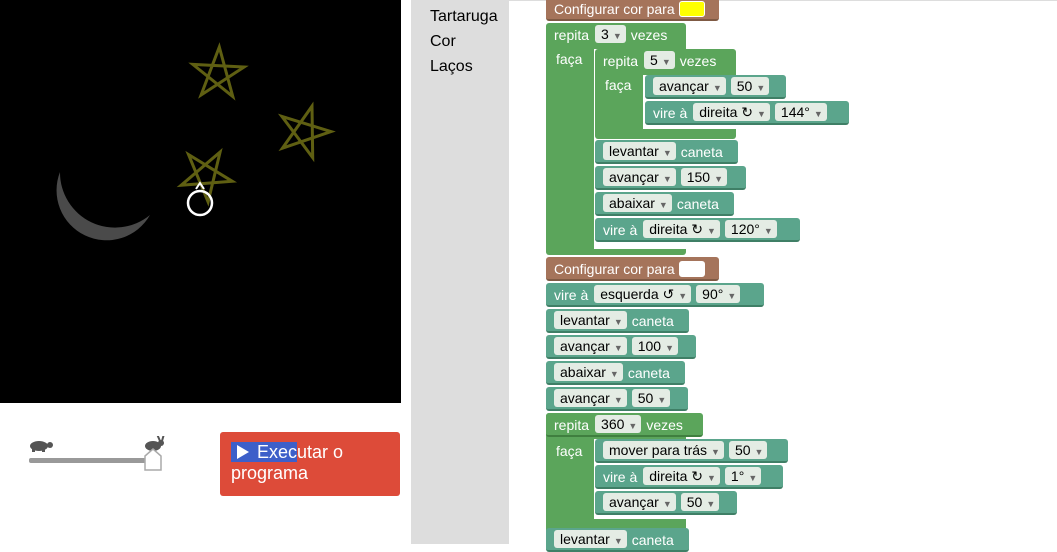 This screenshot has width=1057, height=552. I want to click on toolbox: Tartaruga Cor Laços, so click(460, 272).